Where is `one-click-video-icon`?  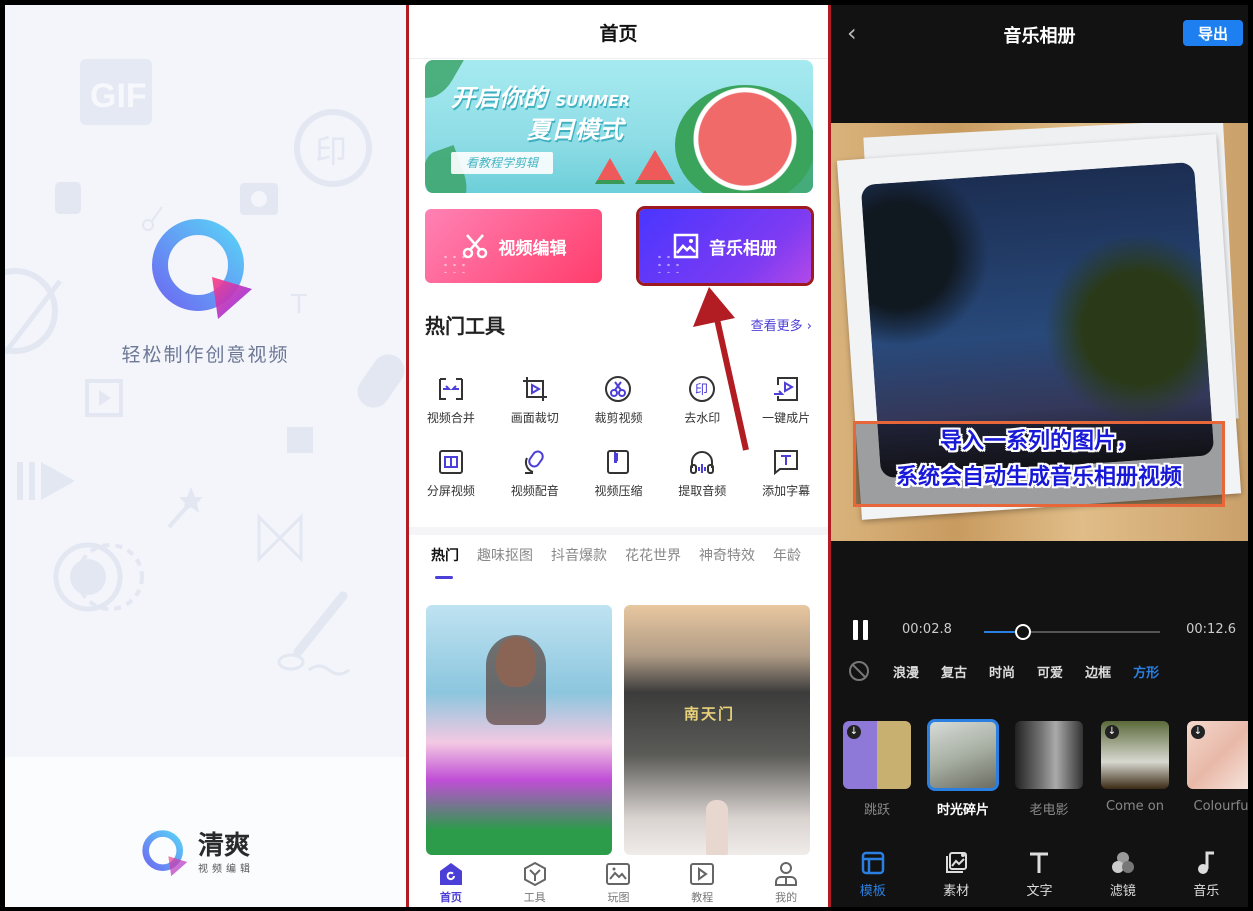
one-click-video-icon is located at coordinates (786, 389).